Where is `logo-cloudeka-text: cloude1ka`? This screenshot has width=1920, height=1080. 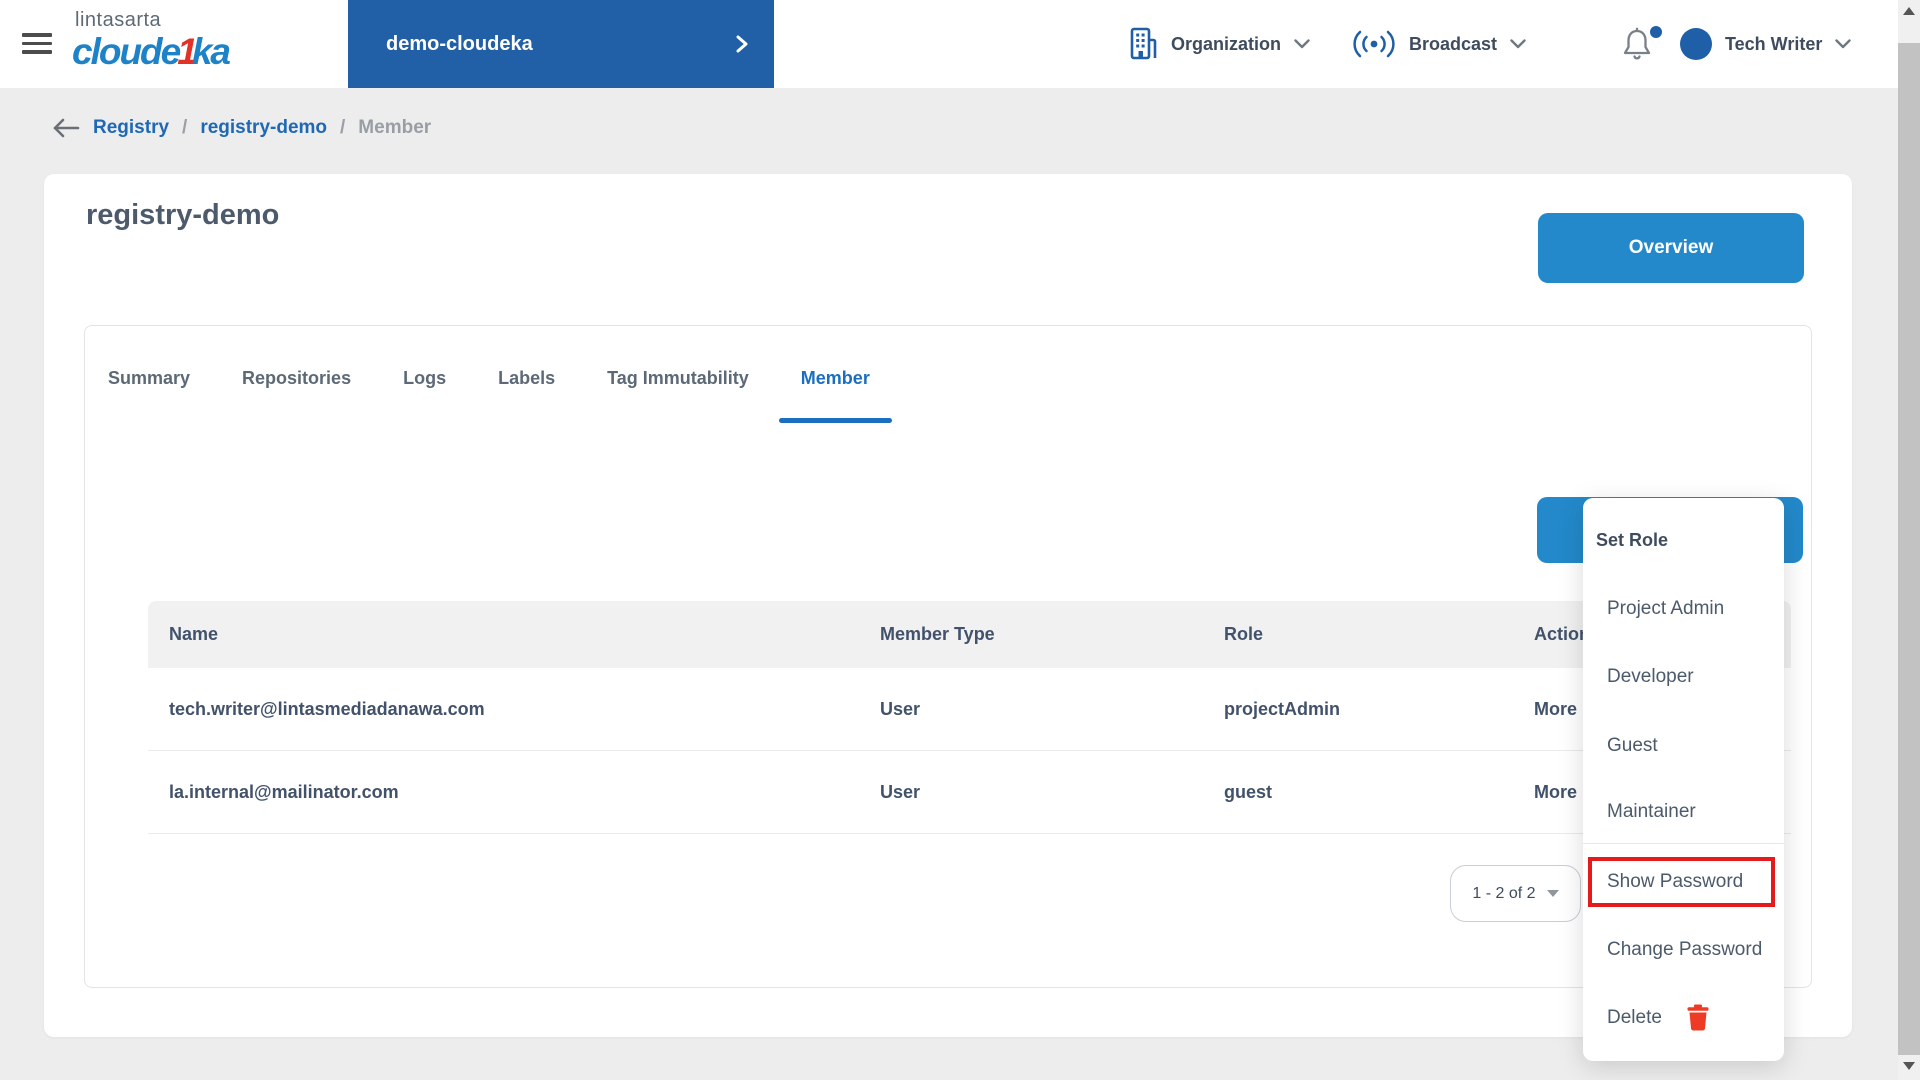 logo-cloudeka-text: cloude1ka is located at coordinates (151, 51).